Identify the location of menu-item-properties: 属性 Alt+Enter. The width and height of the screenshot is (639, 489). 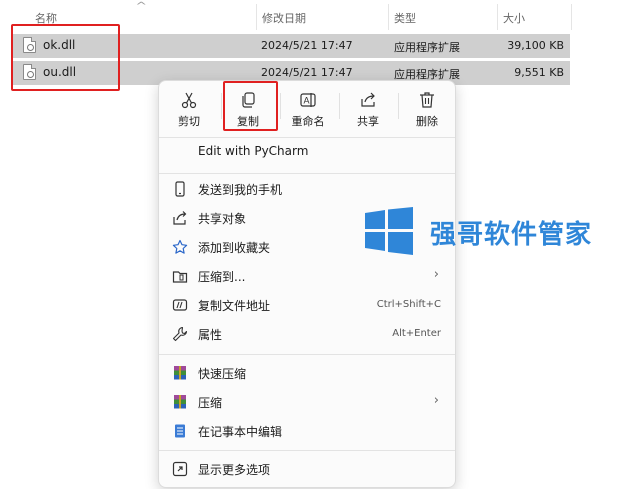
(307, 334).